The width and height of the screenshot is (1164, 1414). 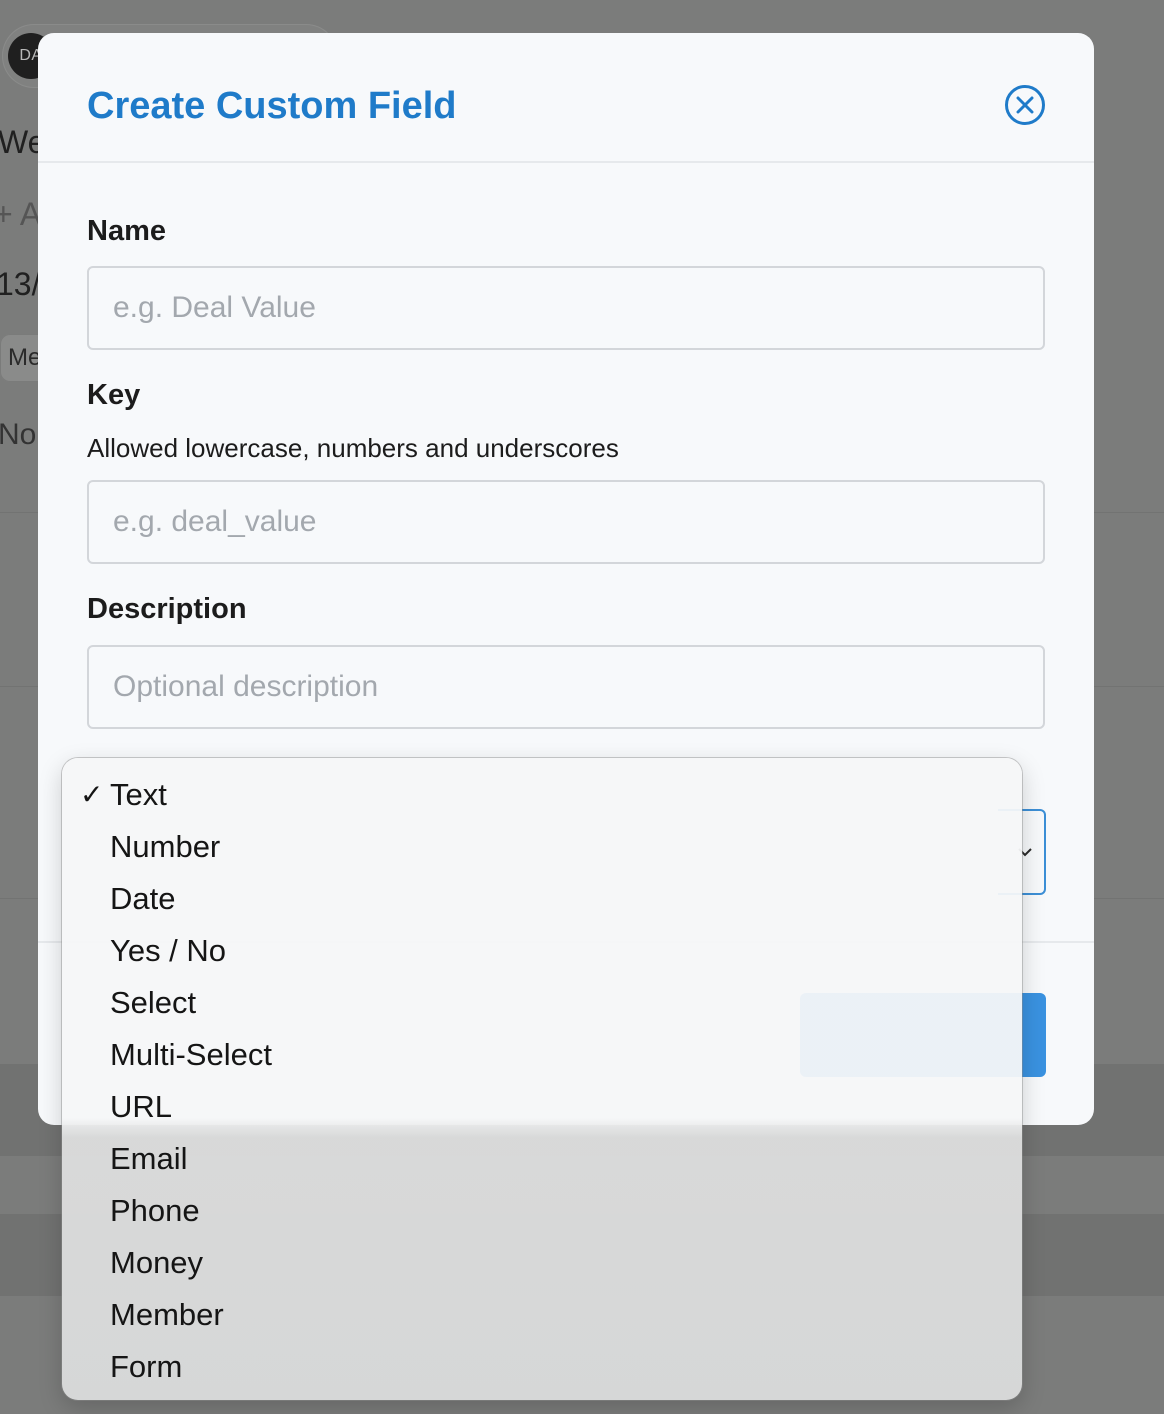 I want to click on key-input, so click(x=566, y=522).